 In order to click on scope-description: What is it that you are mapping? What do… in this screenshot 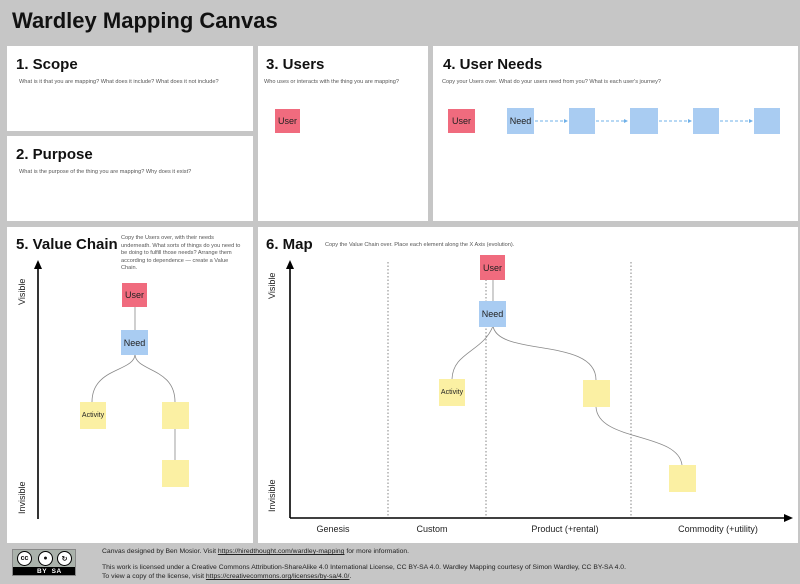, I will do `click(119, 82)`.